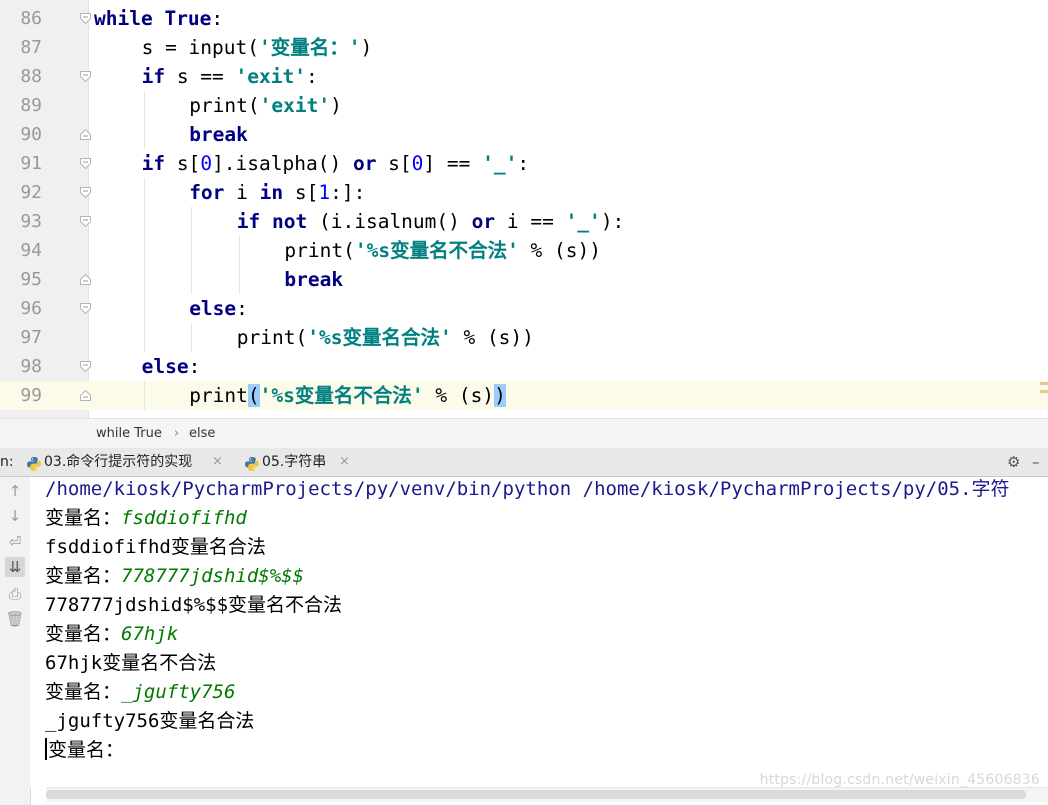 The image size is (1048, 805). I want to click on code-token: % (s), so click(459, 395).